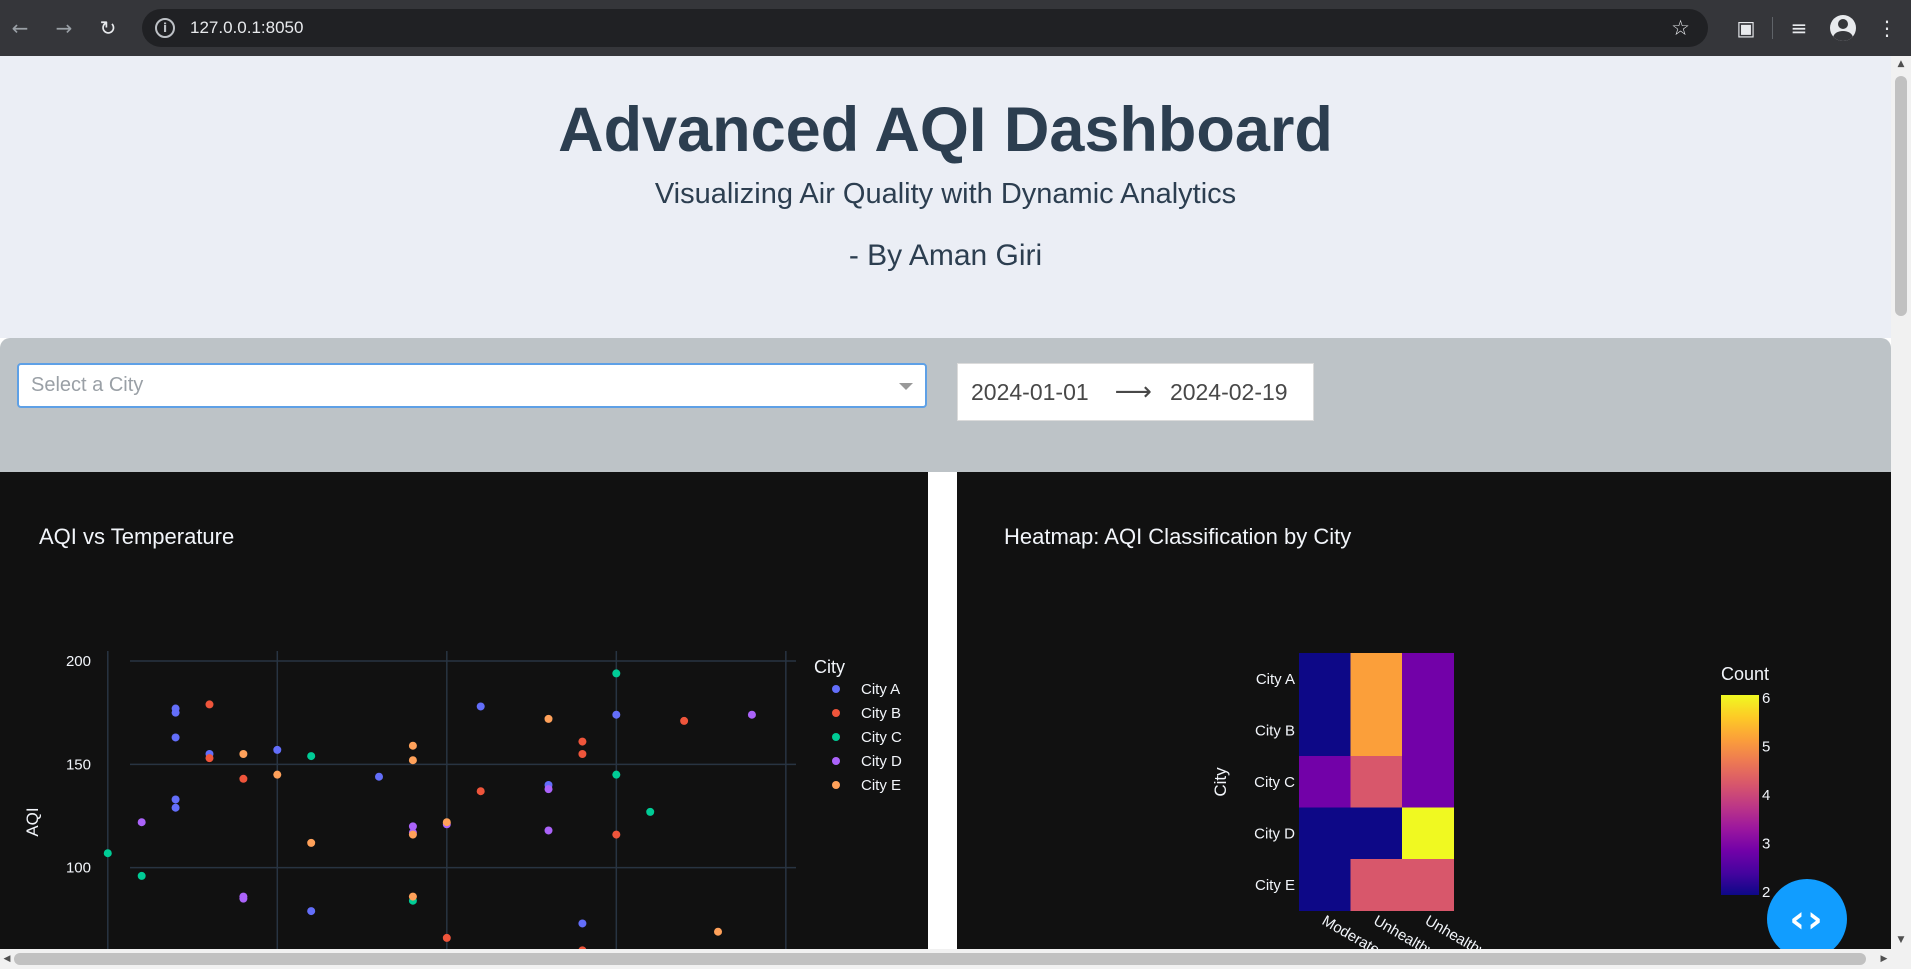 The width and height of the screenshot is (1911, 969). Describe the element at coordinates (1901, 940) in the screenshot. I see `scroll-down-icon: ▼` at that location.